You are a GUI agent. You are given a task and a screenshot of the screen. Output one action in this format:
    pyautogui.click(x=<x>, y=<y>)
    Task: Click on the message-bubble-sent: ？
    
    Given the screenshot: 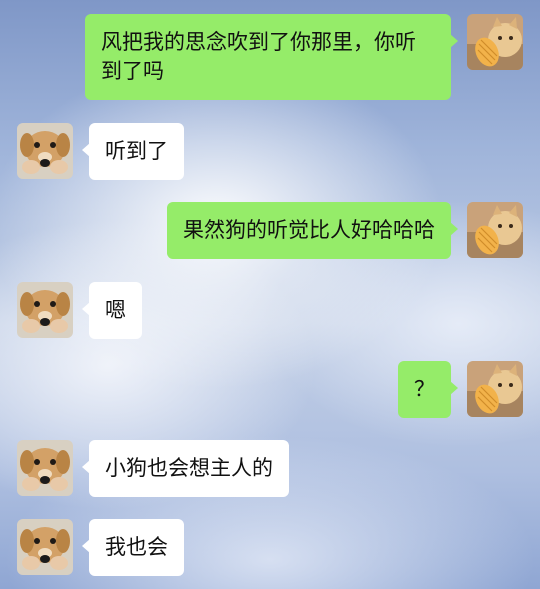 What is the action you would take?
    pyautogui.click(x=428, y=389)
    